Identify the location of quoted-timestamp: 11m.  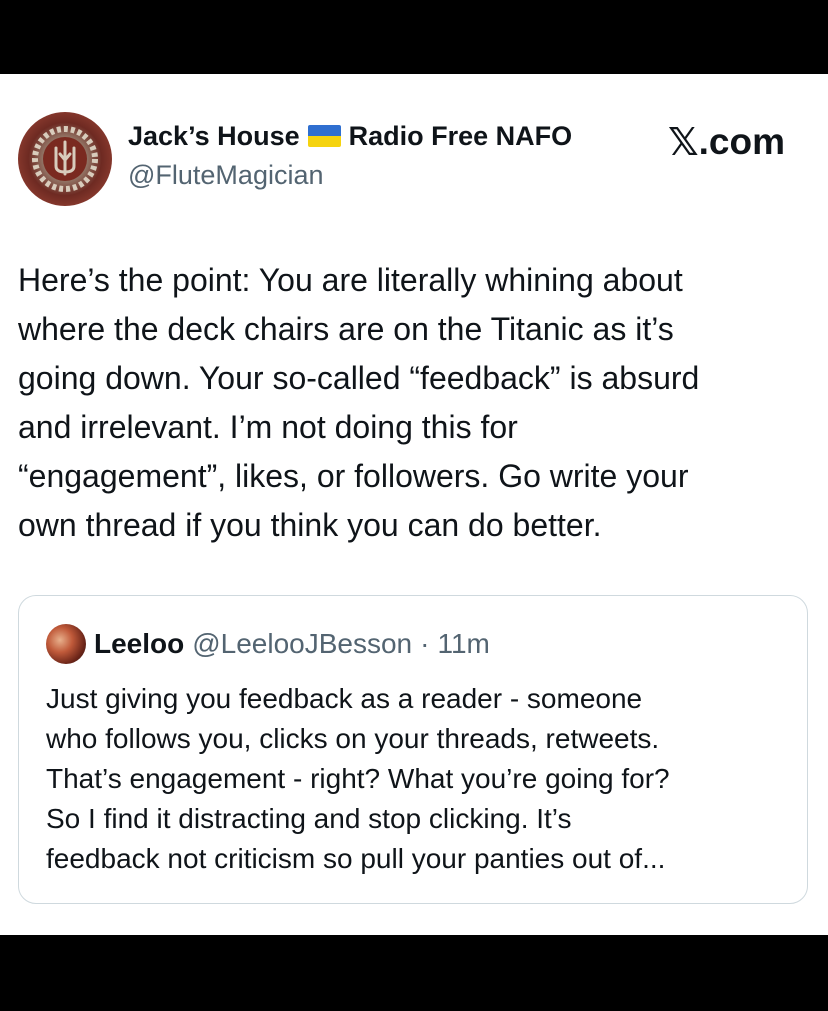
(463, 644).